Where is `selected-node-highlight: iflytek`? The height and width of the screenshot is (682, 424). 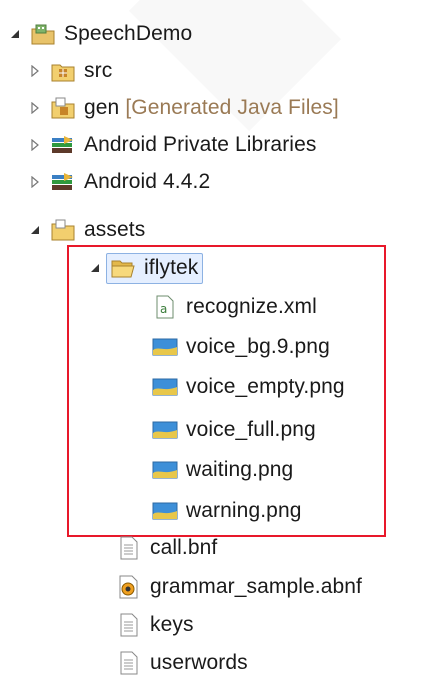 selected-node-highlight: iflytek is located at coordinates (155, 268).